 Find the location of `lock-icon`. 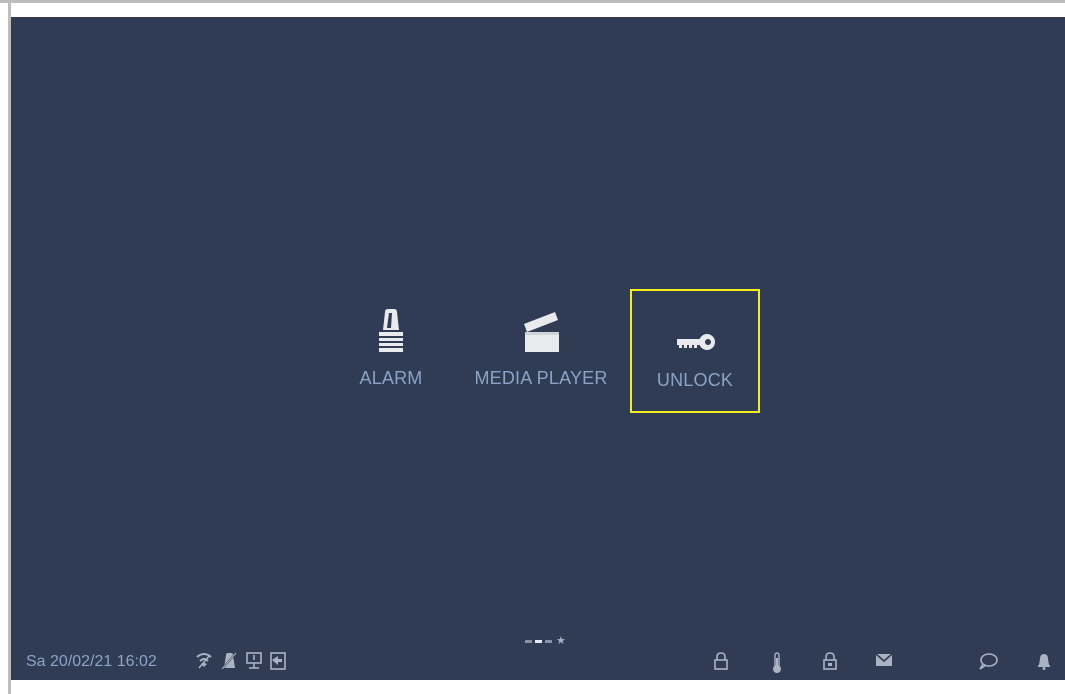

lock-icon is located at coordinates (721, 663).